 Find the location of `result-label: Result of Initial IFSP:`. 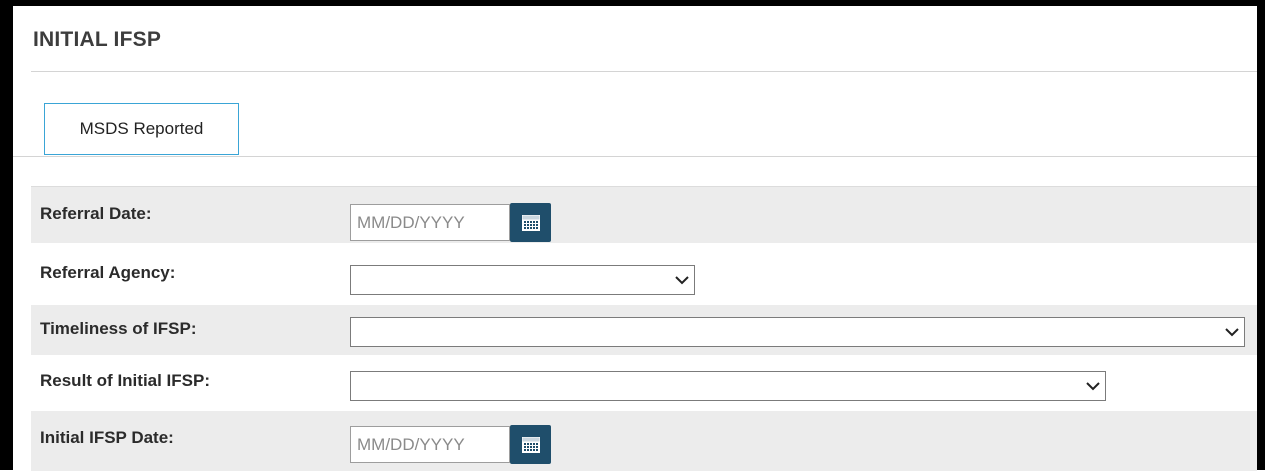

result-label: Result of Initial IFSP: is located at coordinates (125, 380).